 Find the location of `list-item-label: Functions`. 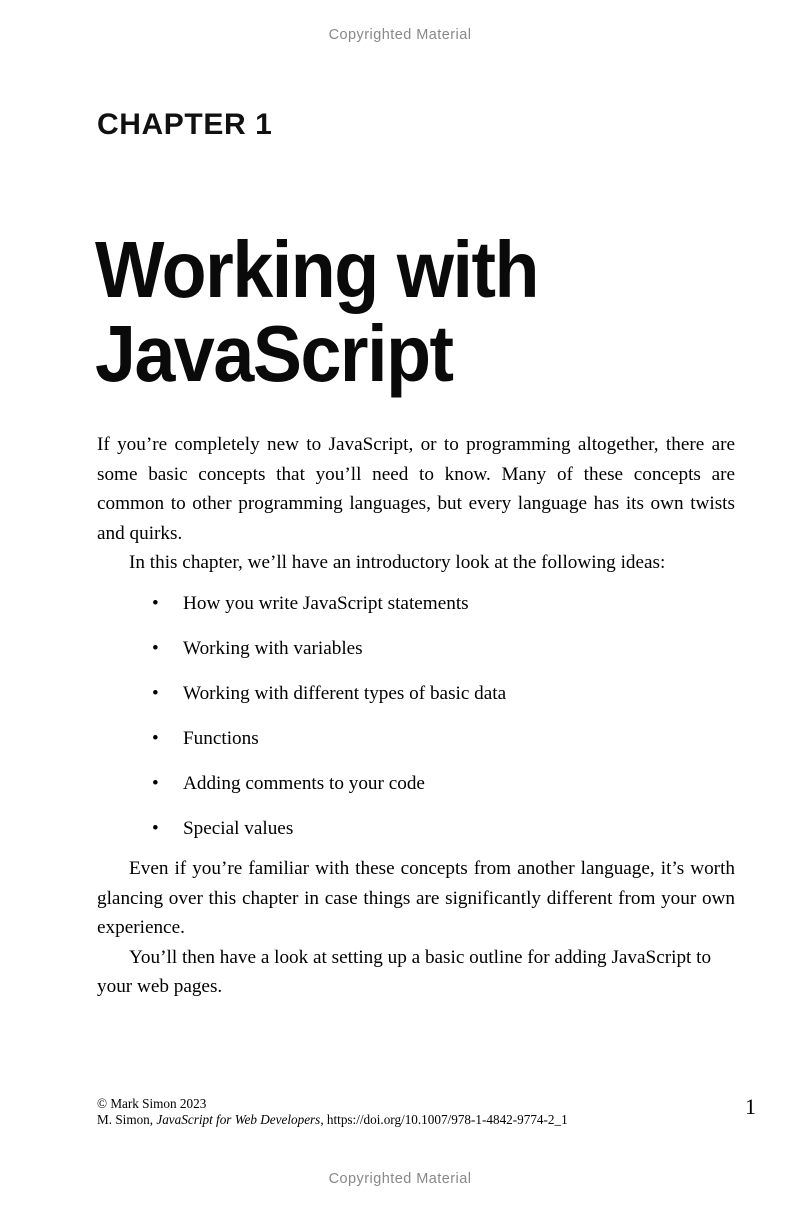

list-item-label: Functions is located at coordinates (221, 738).